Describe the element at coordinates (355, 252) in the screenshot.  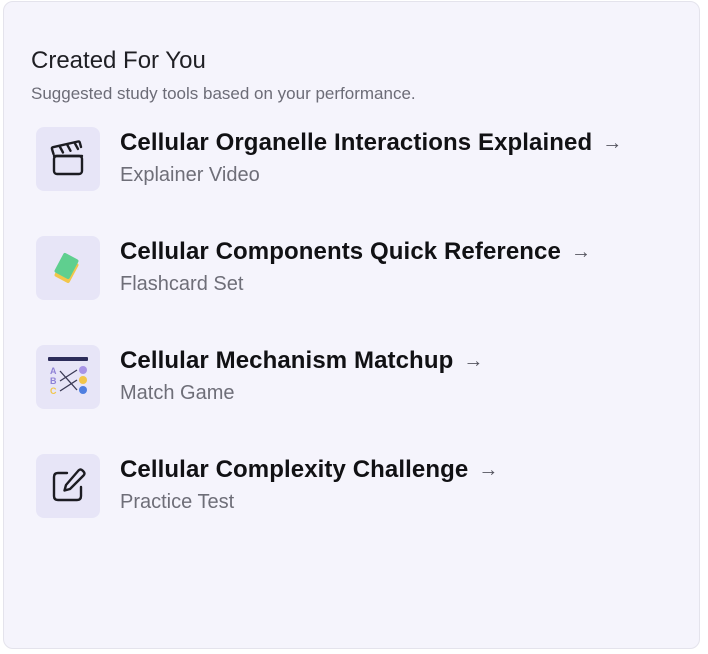
I see `study-tool-title: Cellular Components Quick Reference →` at that location.